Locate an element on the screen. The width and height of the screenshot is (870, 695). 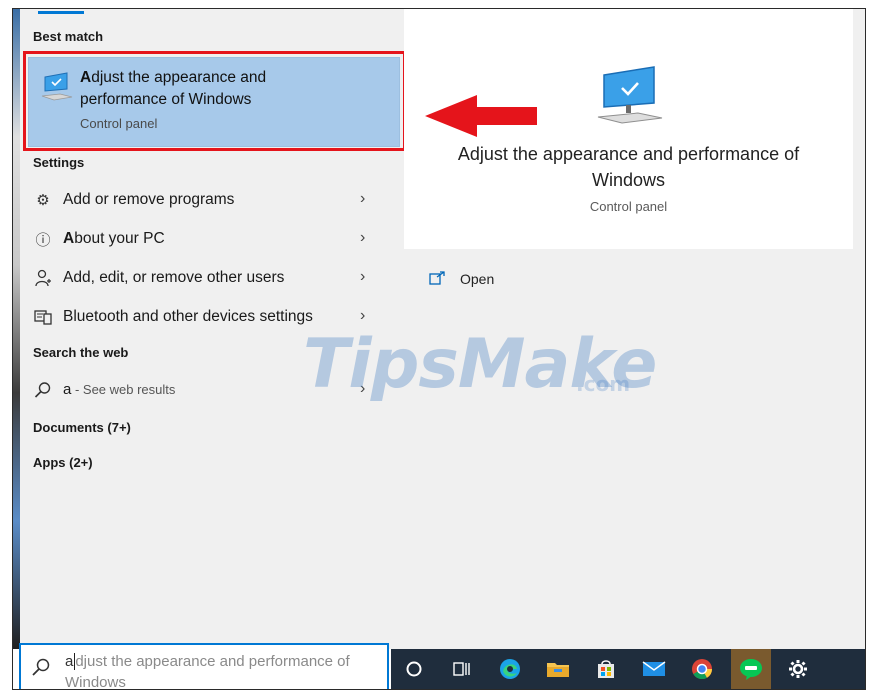
settings-item-bluetooth-devices: Bluetooth and other devices settings › is located at coordinates (212, 317).